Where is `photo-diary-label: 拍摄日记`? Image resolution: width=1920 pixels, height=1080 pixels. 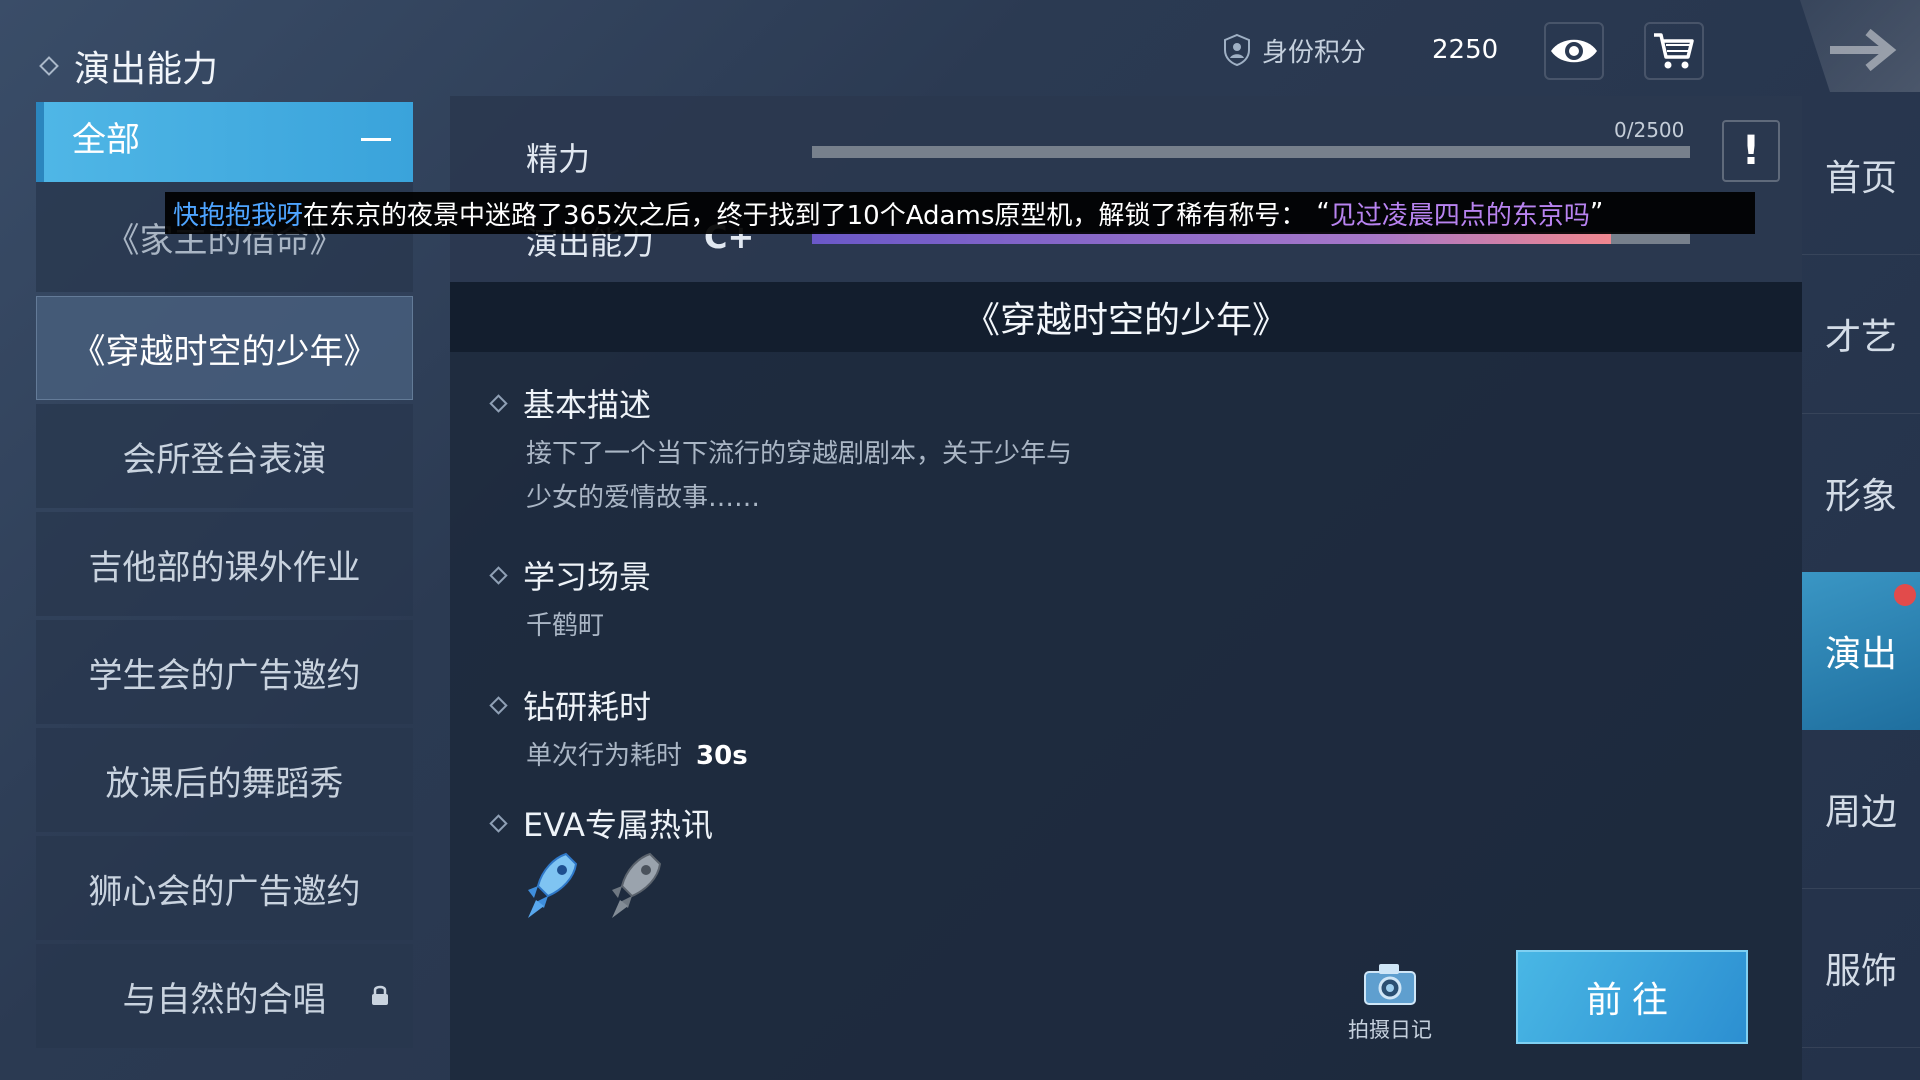 photo-diary-label: 拍摄日记 is located at coordinates (1390, 1030).